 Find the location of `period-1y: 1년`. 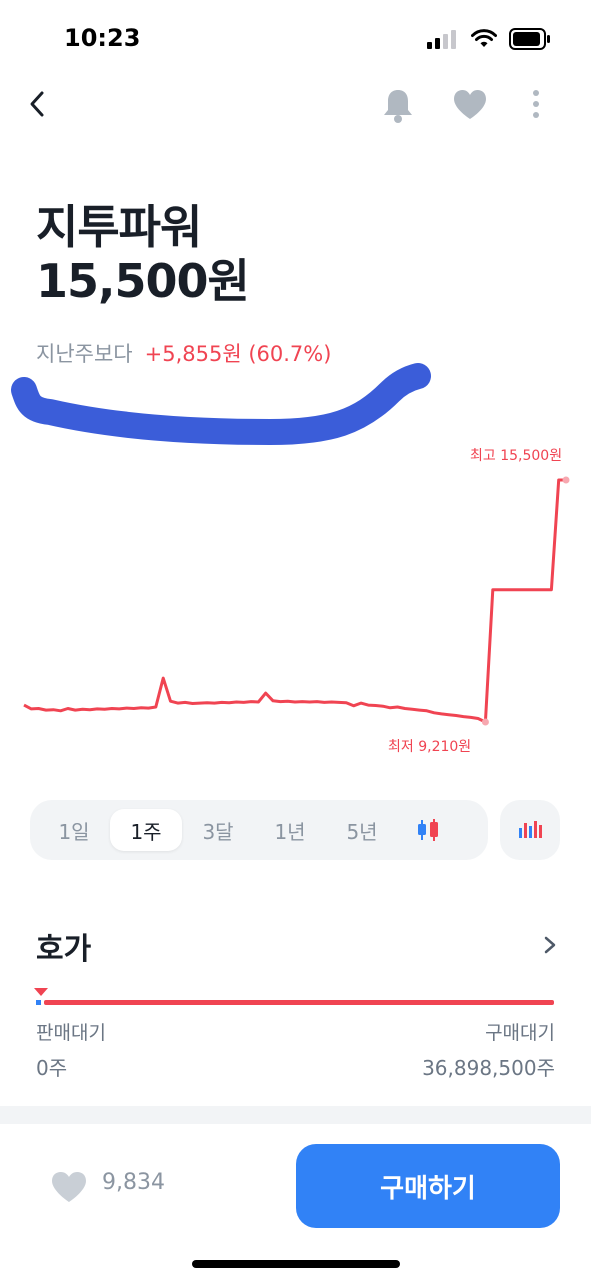

period-1y: 1년 is located at coordinates (290, 830).